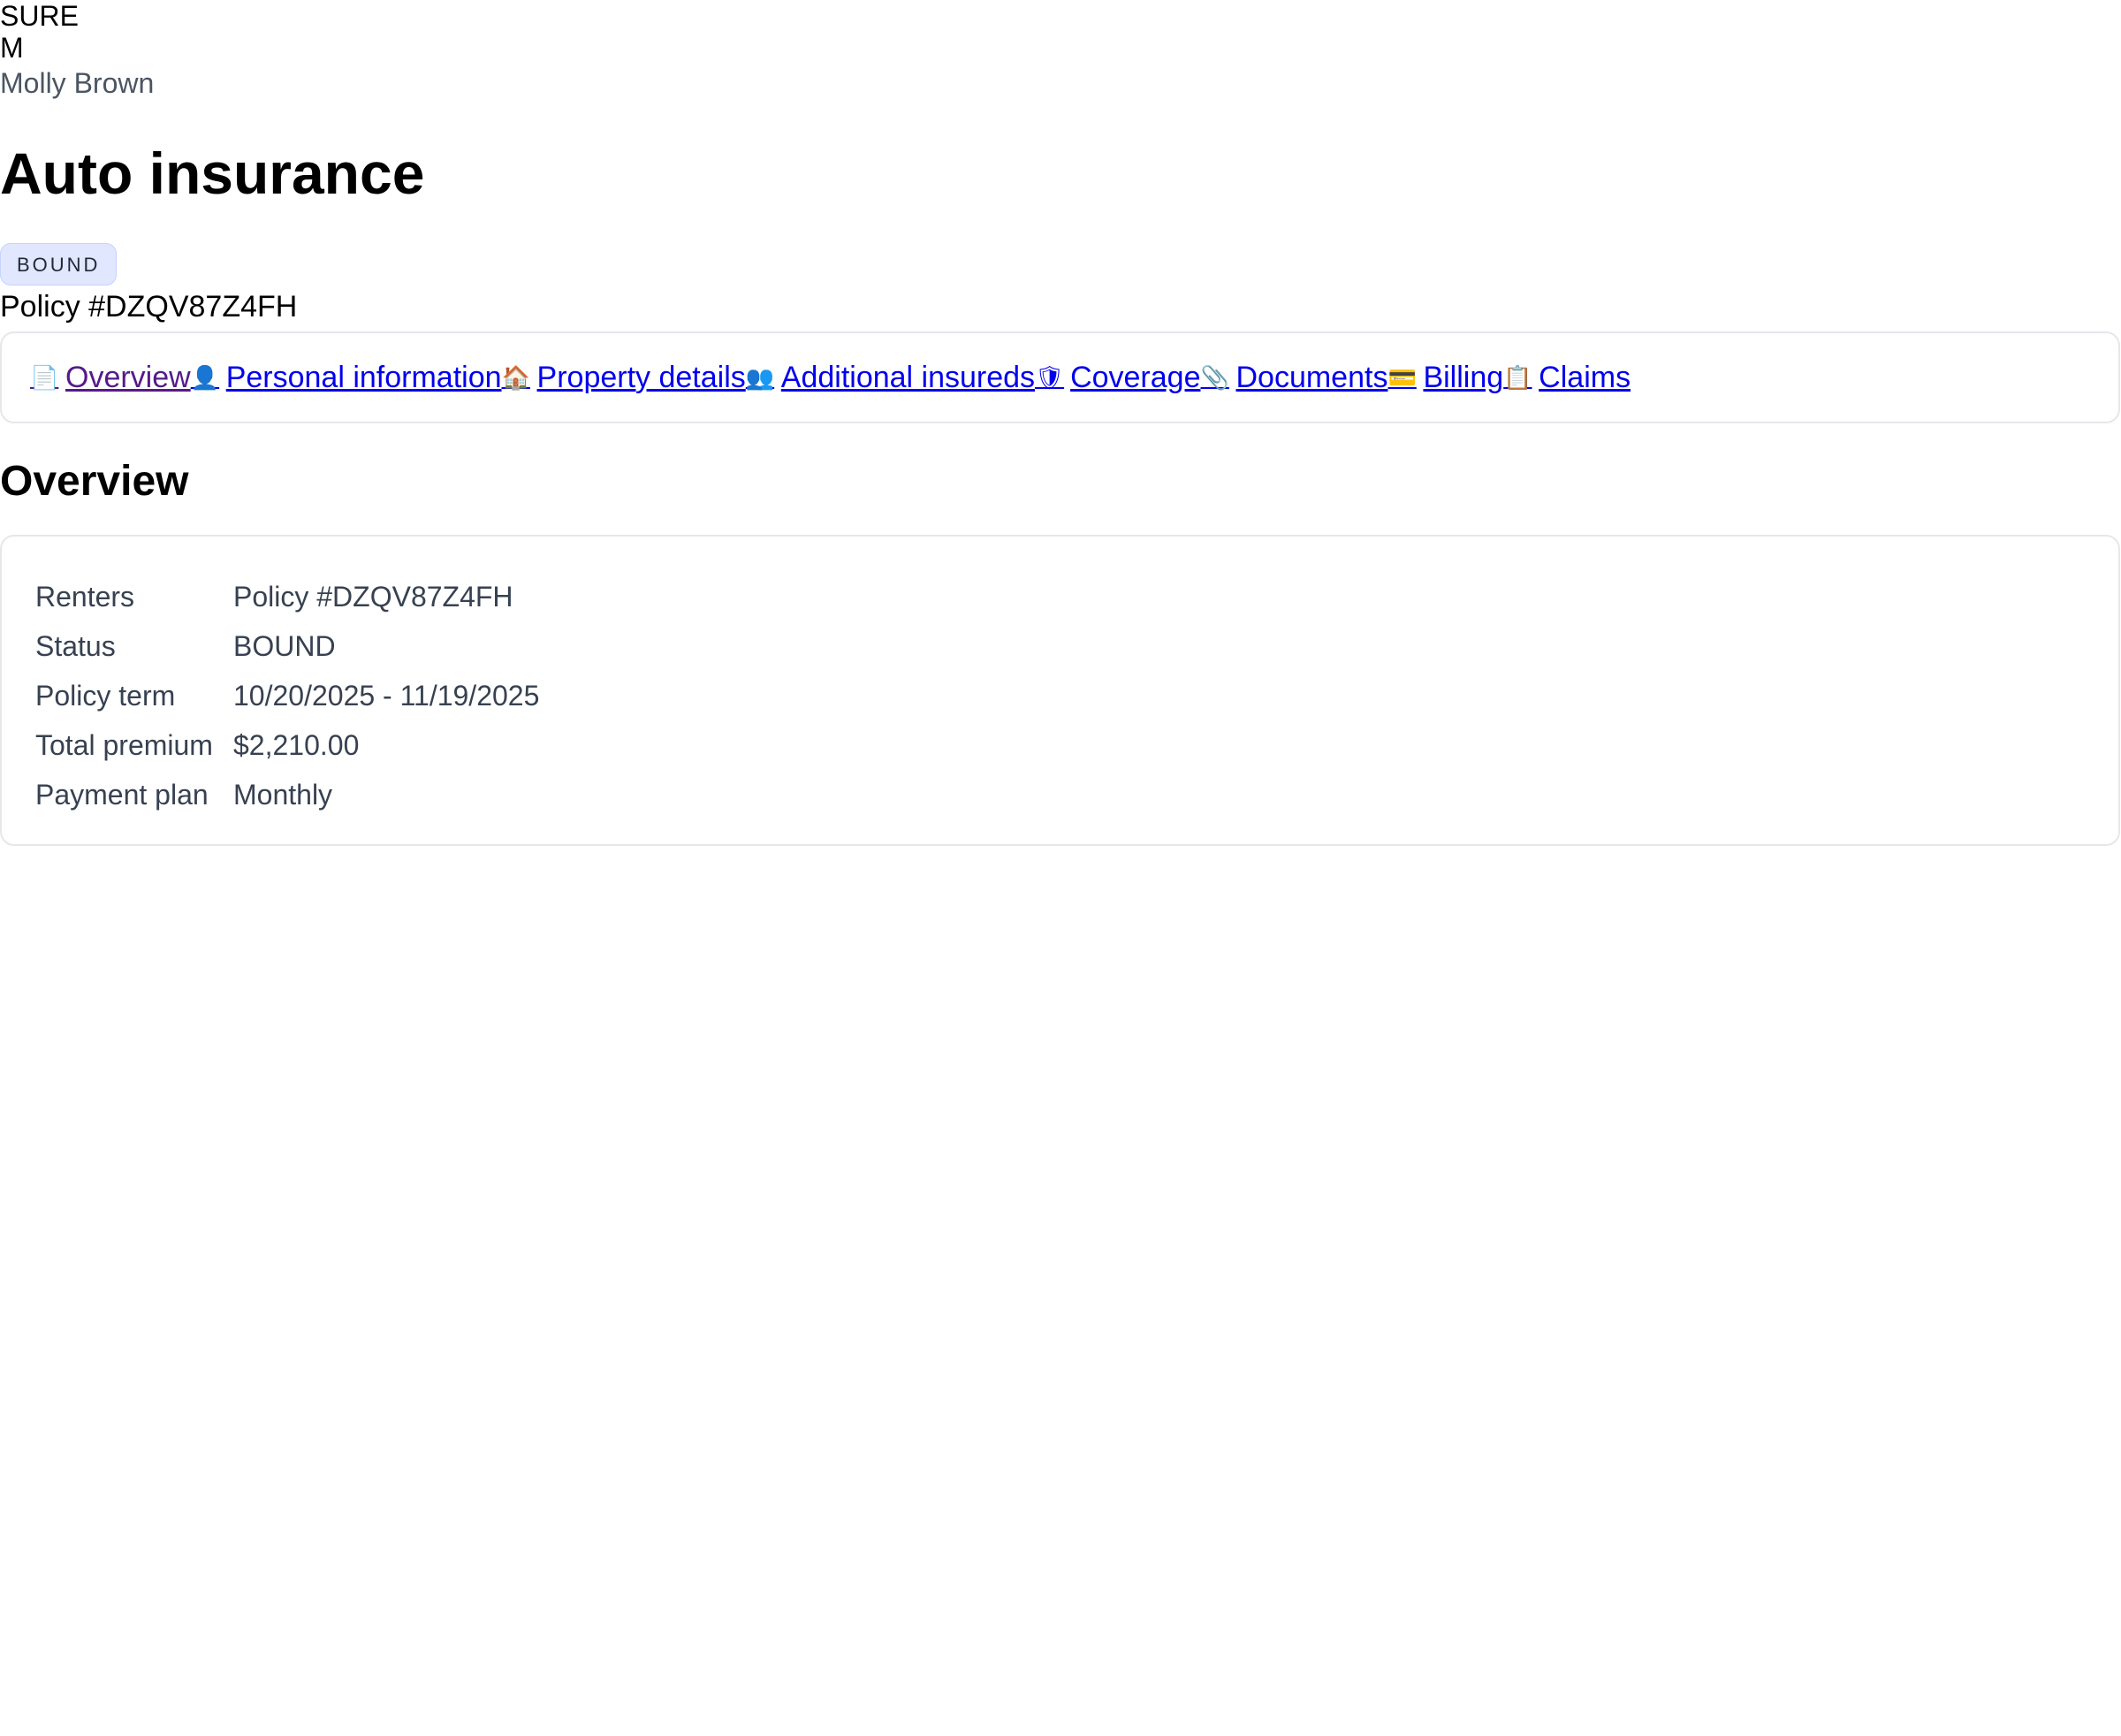 The width and height of the screenshot is (2121, 1736). Describe the element at coordinates (75, 646) in the screenshot. I see `overview-label: Status` at that location.